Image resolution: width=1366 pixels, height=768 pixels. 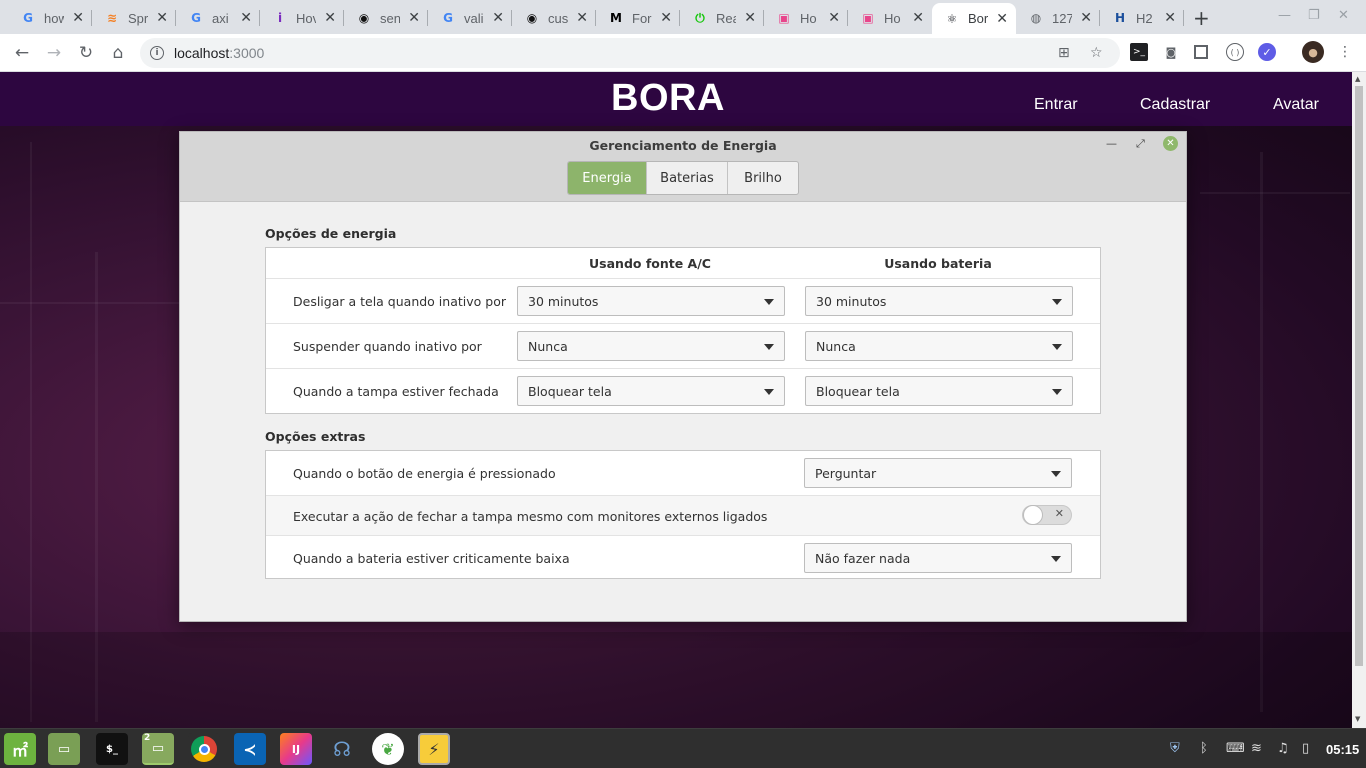 What do you see at coordinates (1357, 719) in the screenshot?
I see `scroll-down-icon: ▼` at bounding box center [1357, 719].